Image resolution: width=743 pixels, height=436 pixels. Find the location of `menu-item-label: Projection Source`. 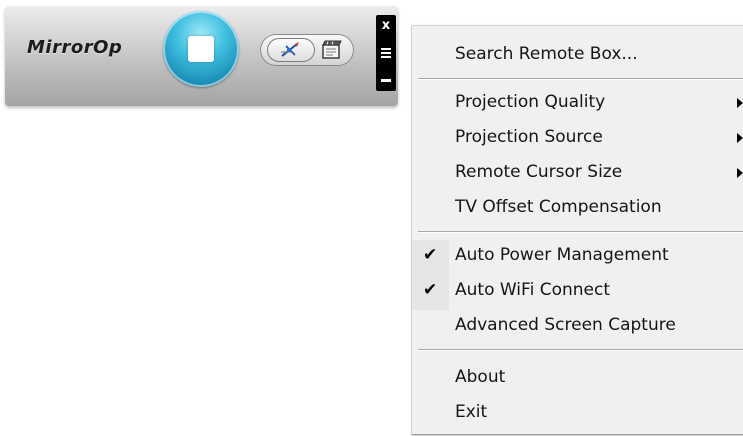

menu-item-label: Projection Source is located at coordinates (529, 137).